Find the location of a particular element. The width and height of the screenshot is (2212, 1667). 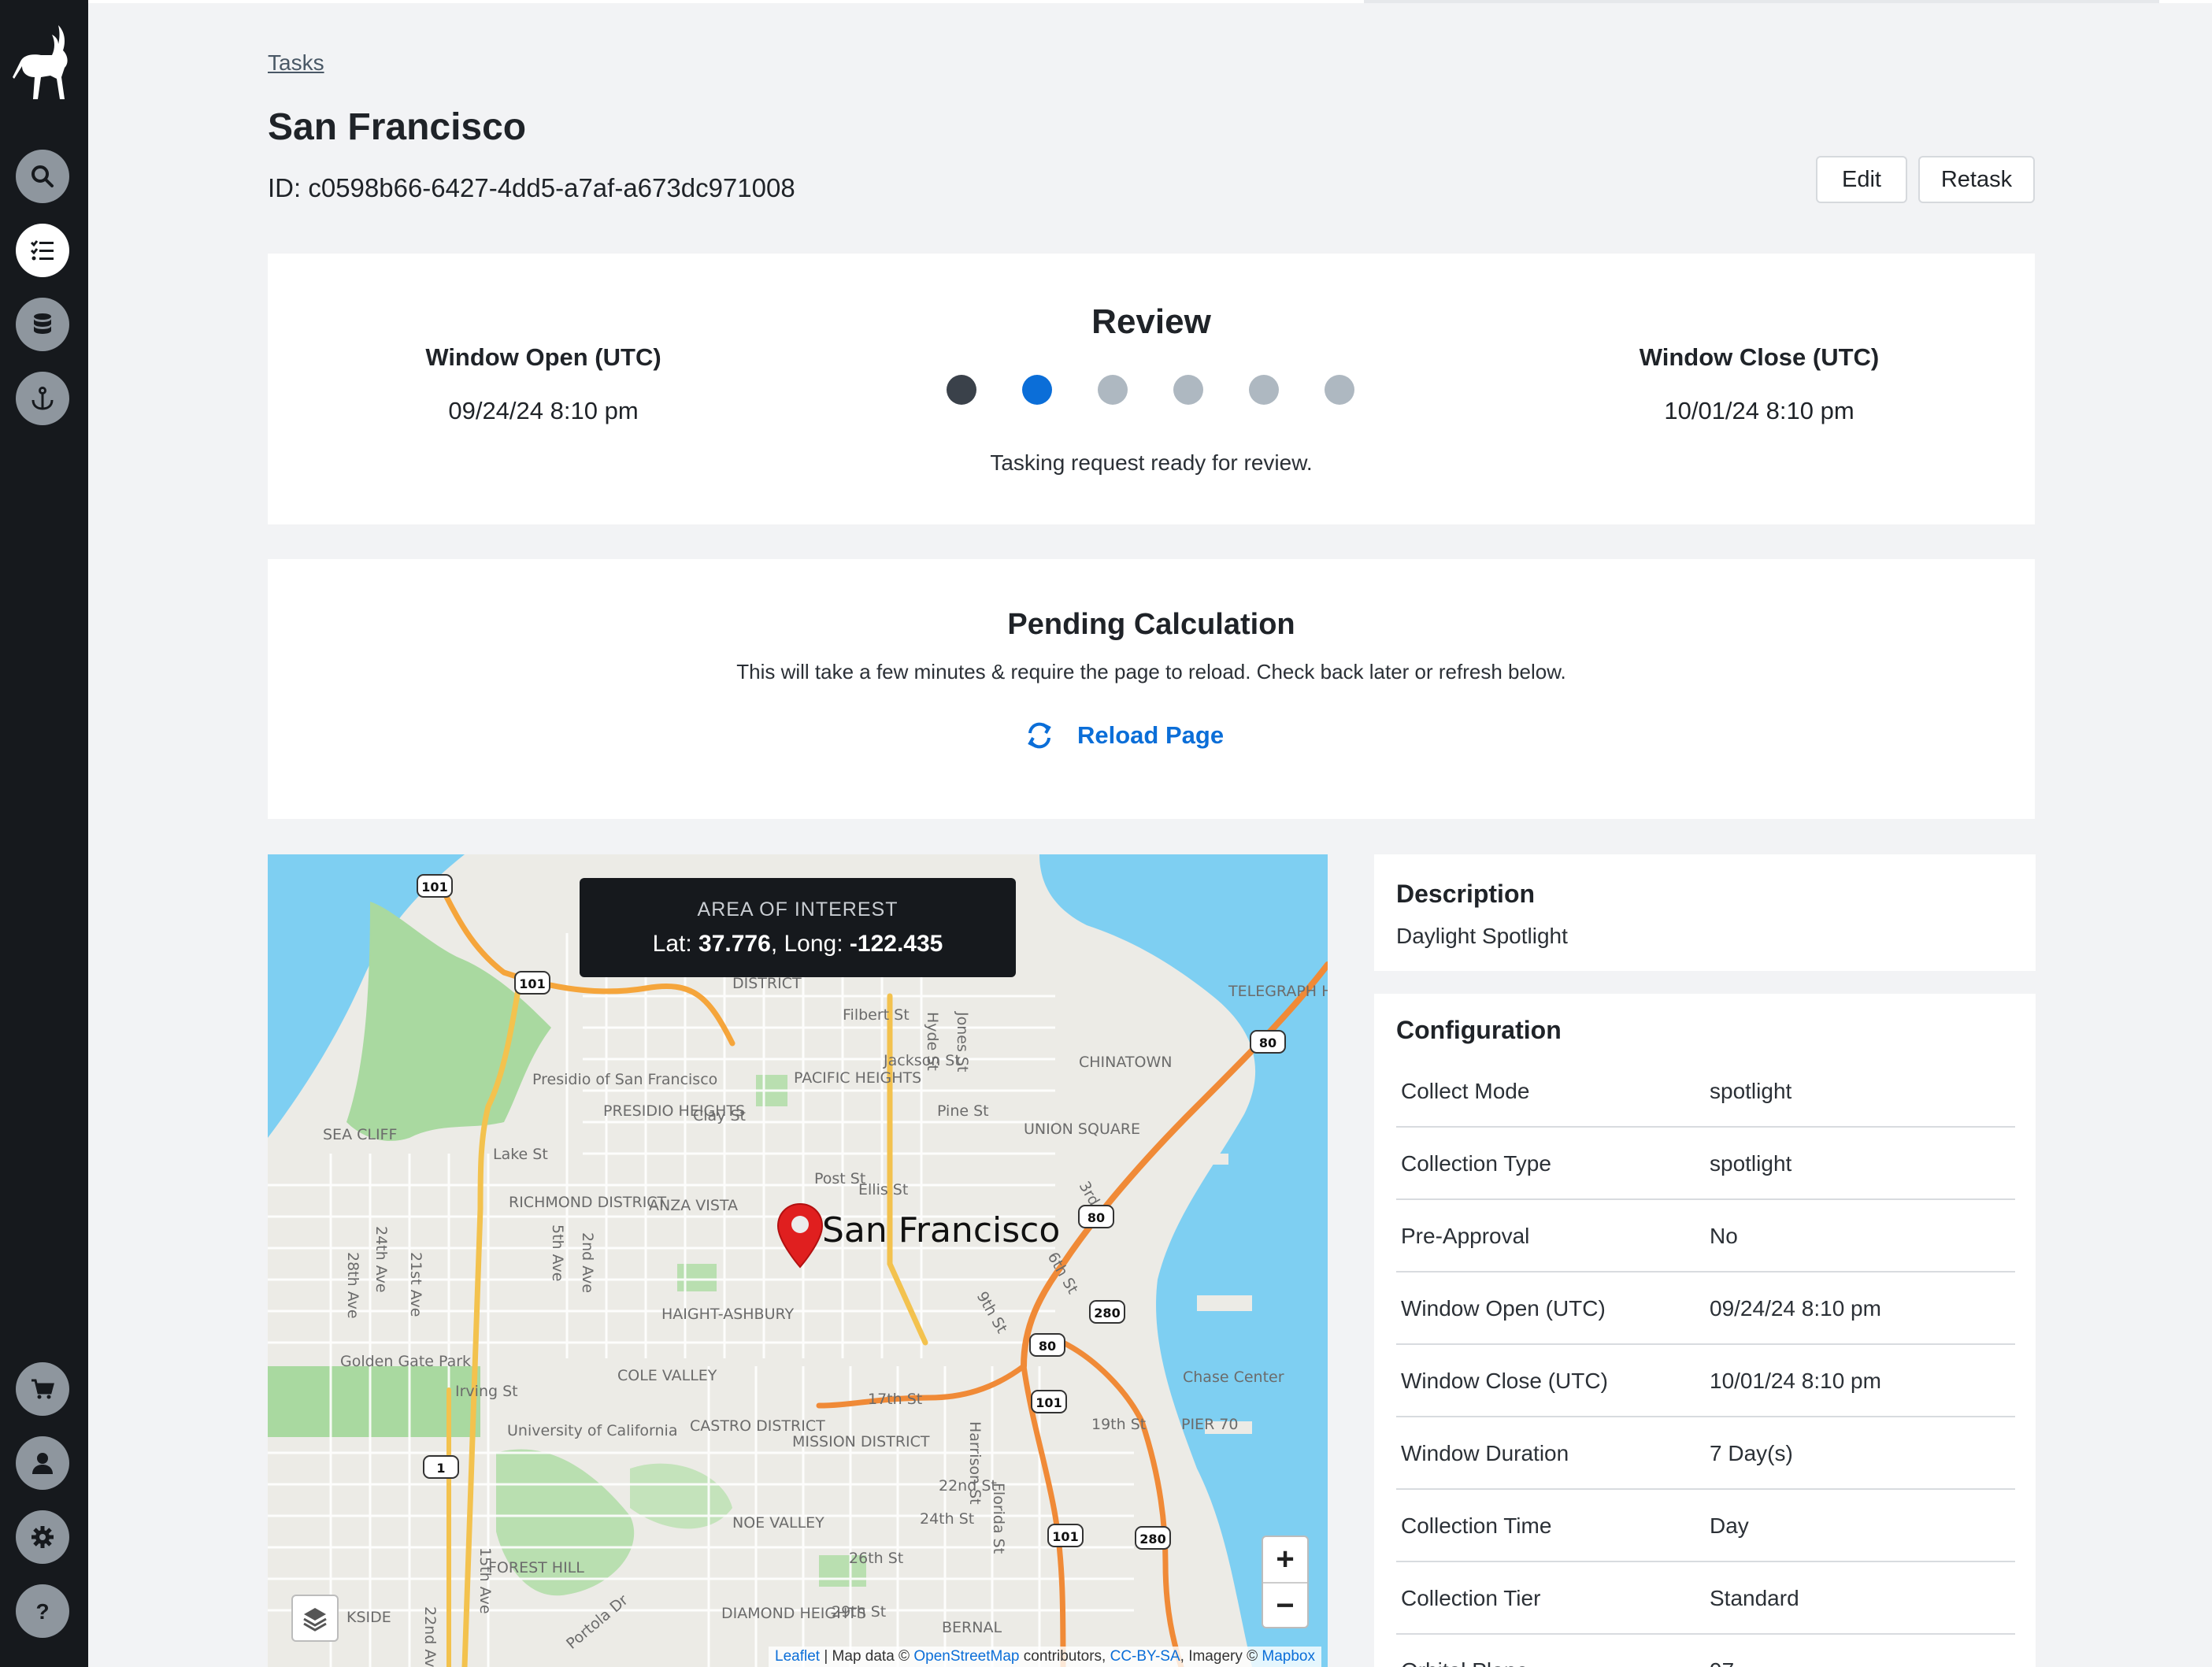

map-label: Irving St is located at coordinates (487, 1391).